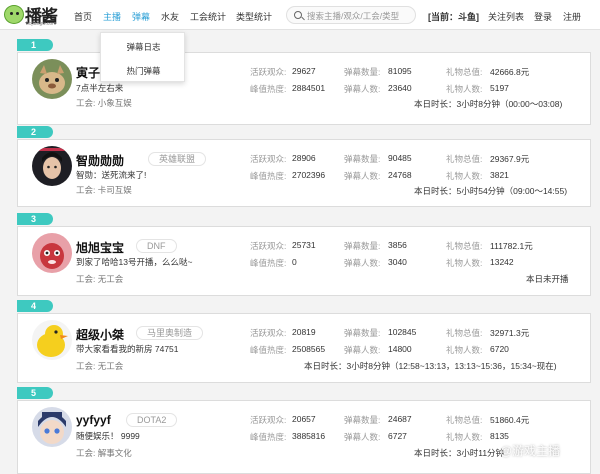  Describe the element at coordinates (380, 332) in the screenshot. I see `danmu-count: 弹幕数量: 102845` at that location.